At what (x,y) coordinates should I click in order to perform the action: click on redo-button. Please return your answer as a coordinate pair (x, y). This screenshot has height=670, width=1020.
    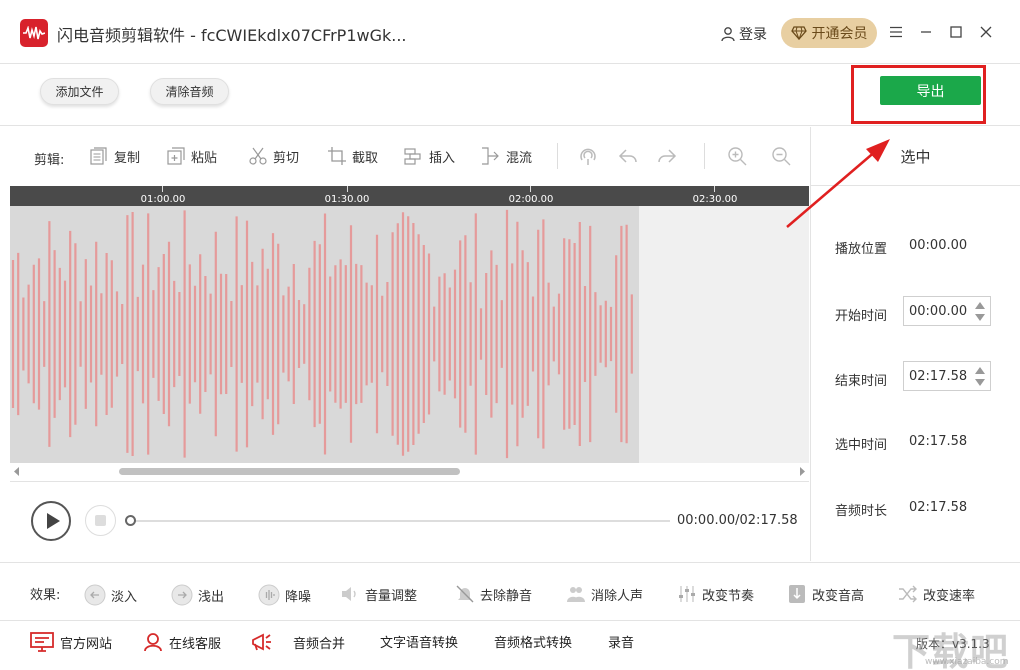
    Looking at the image, I should click on (667, 156).